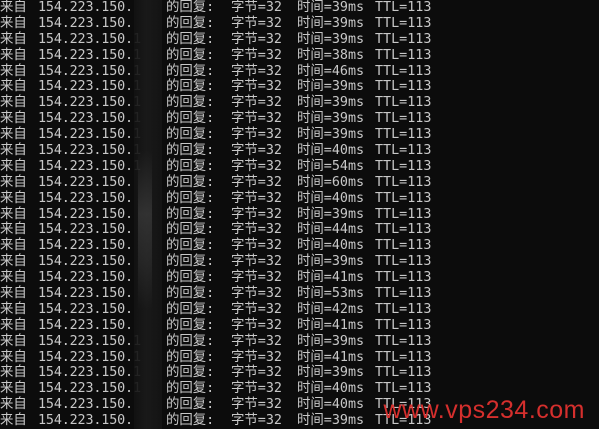 This screenshot has height=429, width=599. Describe the element at coordinates (299, 310) in the screenshot. I see `console-line: 来自 154.223.150. 的回复: 字节=32 时间=42ms TTL=113` at that location.